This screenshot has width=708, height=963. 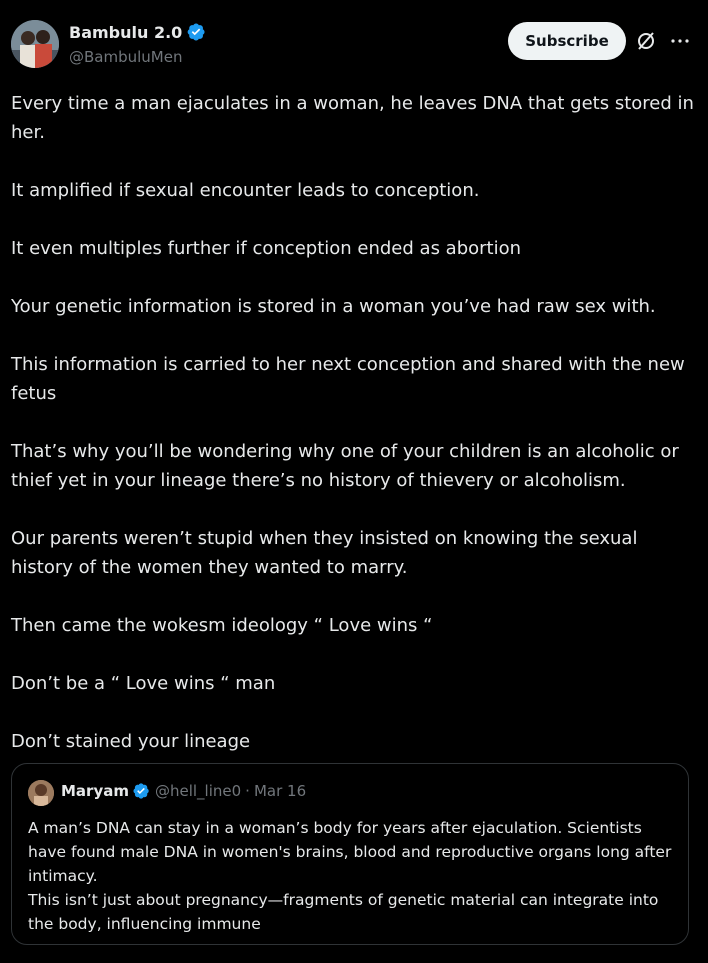 I want to click on post-paragraph: Don’t stained your lineage, so click(x=131, y=741).